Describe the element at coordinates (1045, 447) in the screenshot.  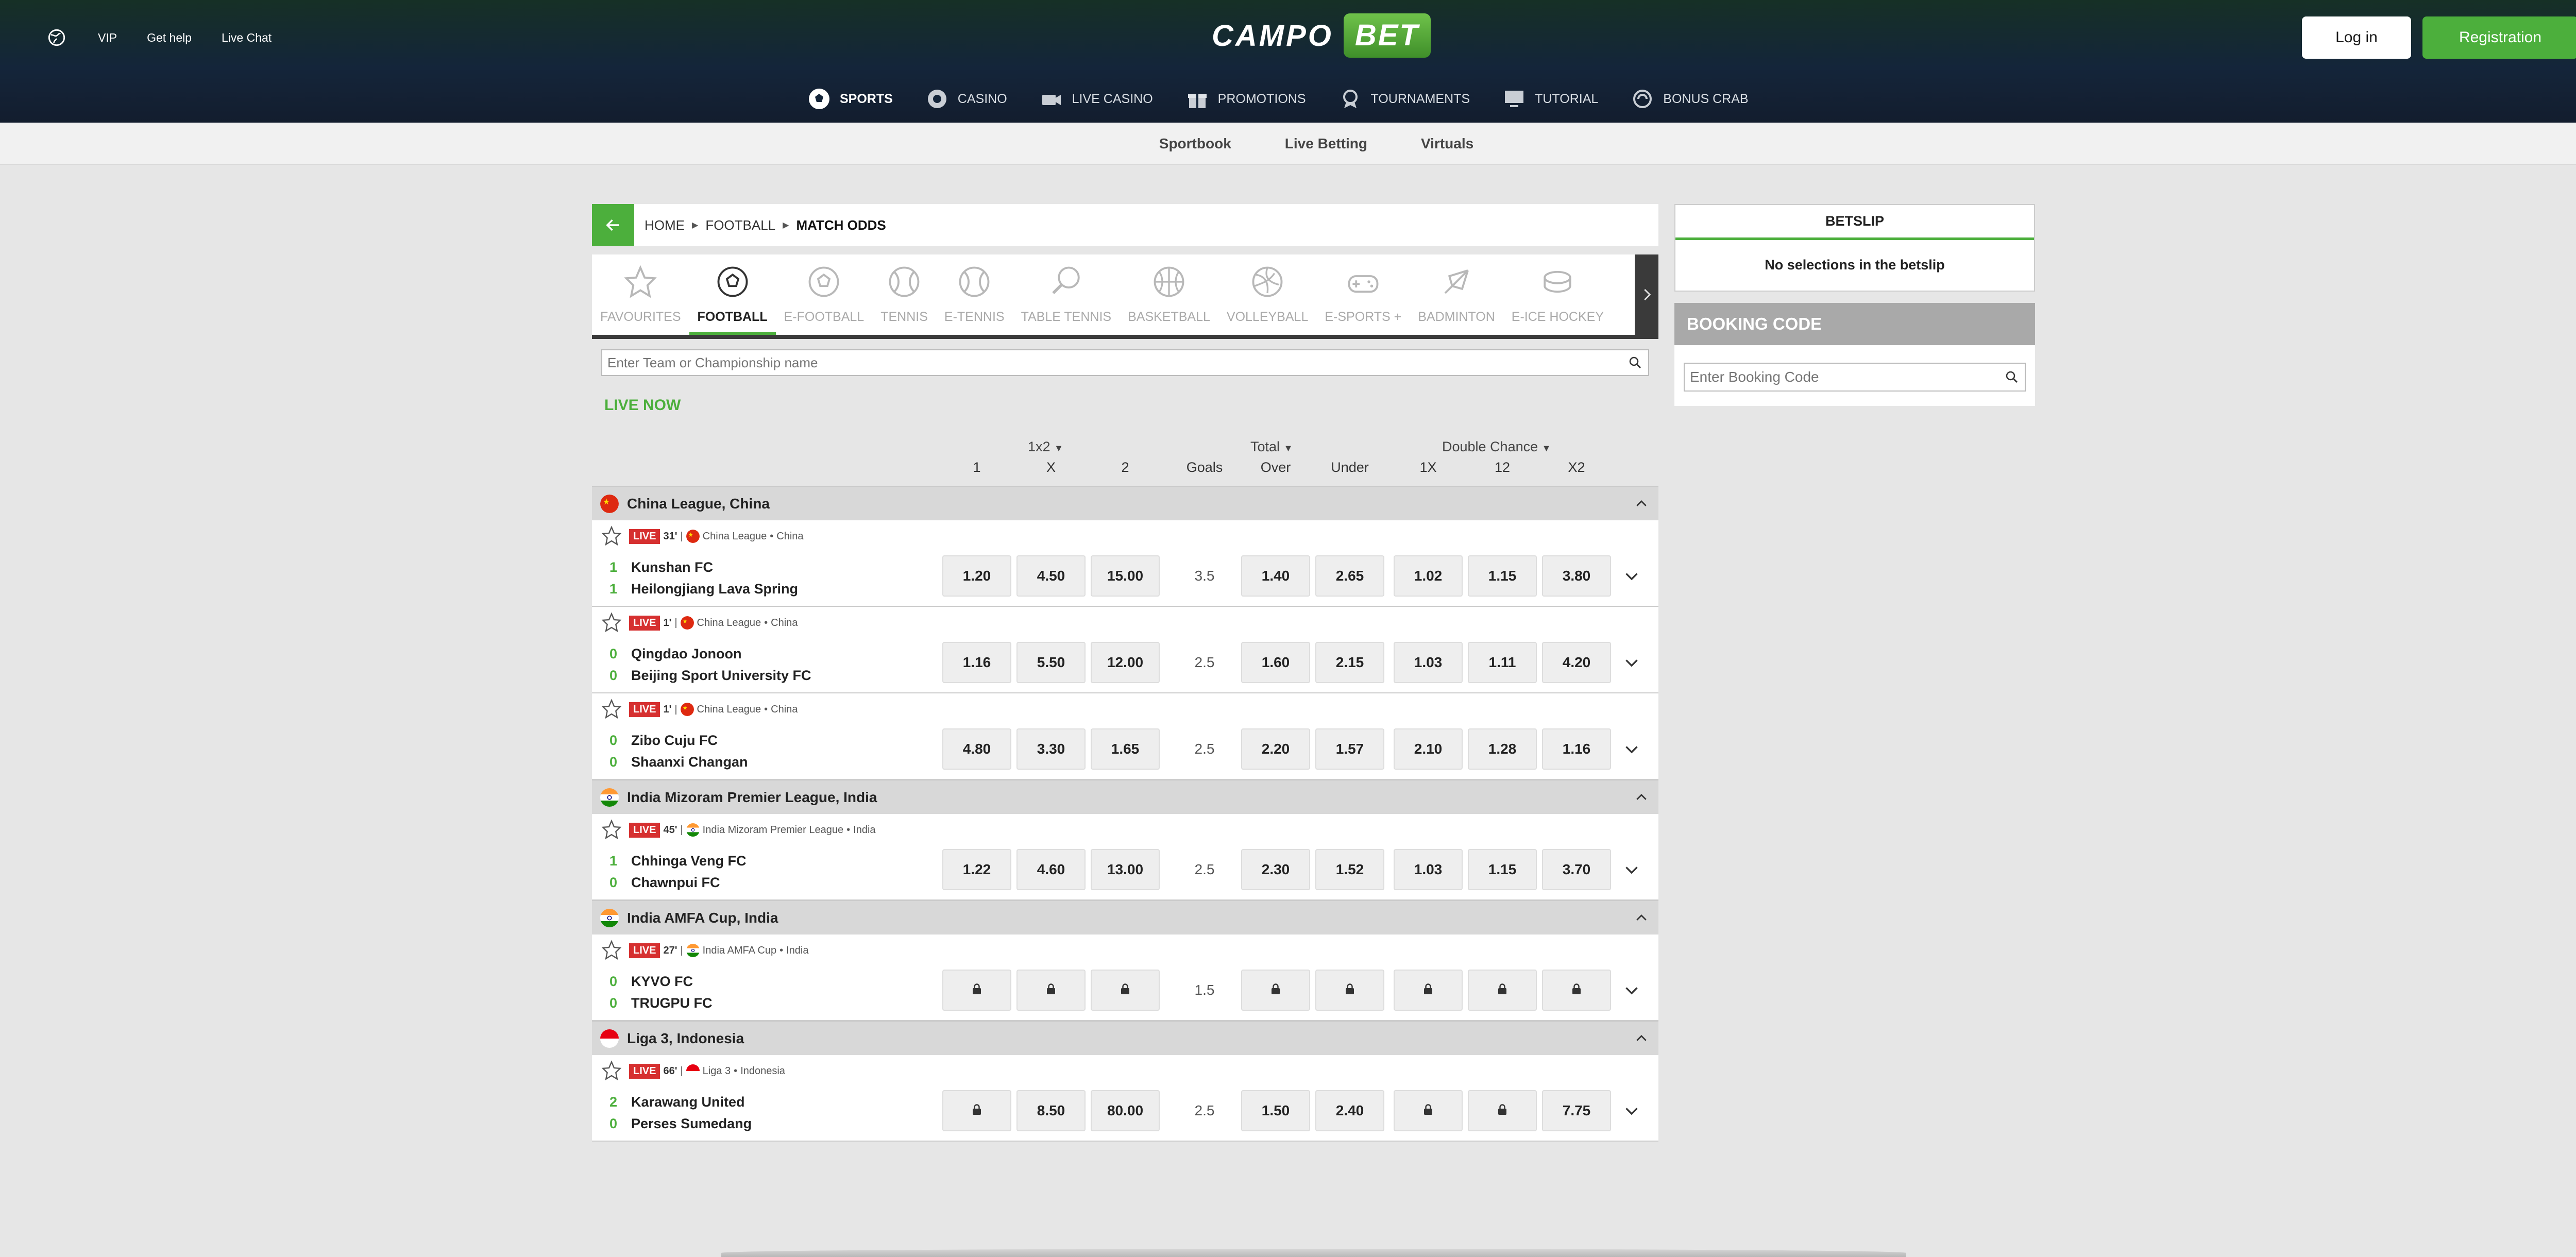
I see `market-select-1x2: 1x2 ▼` at that location.